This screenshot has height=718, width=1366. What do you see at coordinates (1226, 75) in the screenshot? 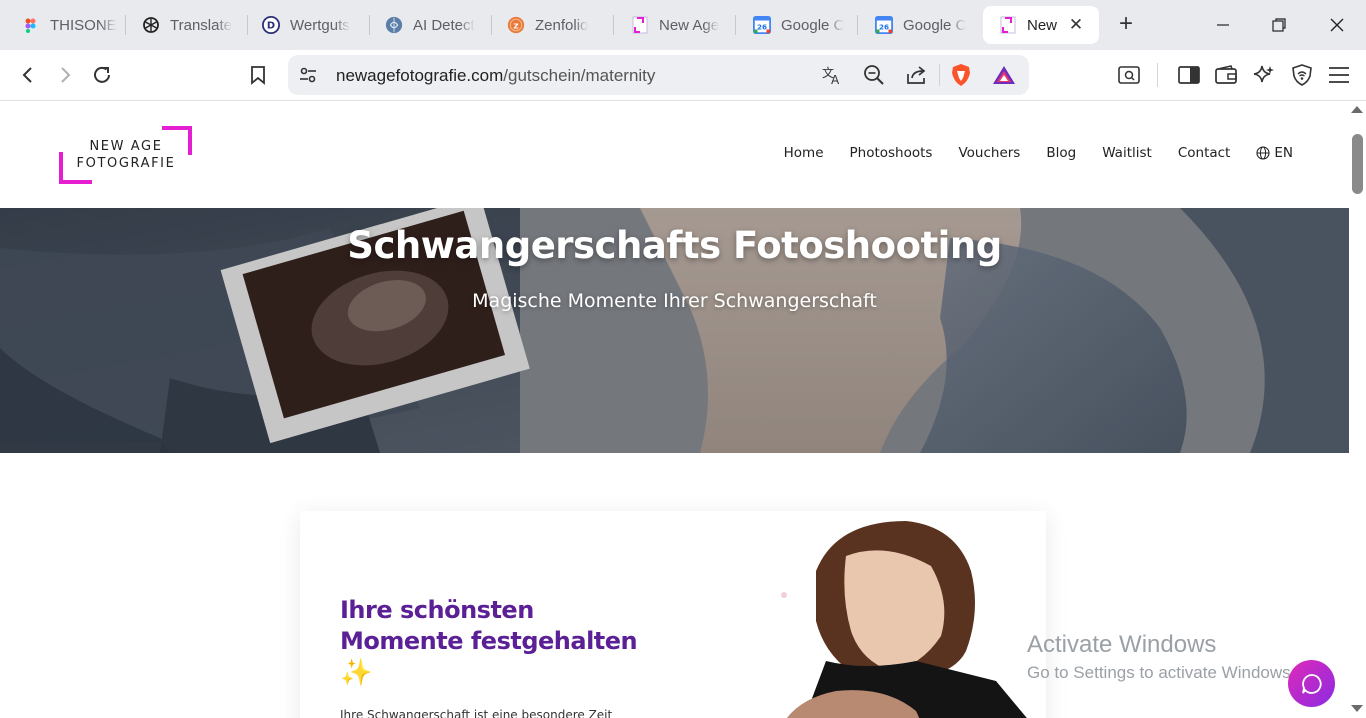
I see `wallet-icon` at bounding box center [1226, 75].